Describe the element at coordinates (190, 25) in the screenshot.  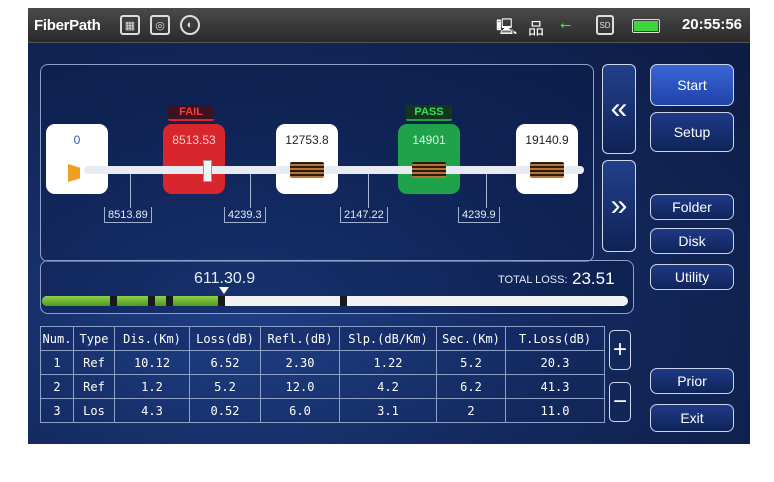
I see `contrast-icon: ◐` at that location.